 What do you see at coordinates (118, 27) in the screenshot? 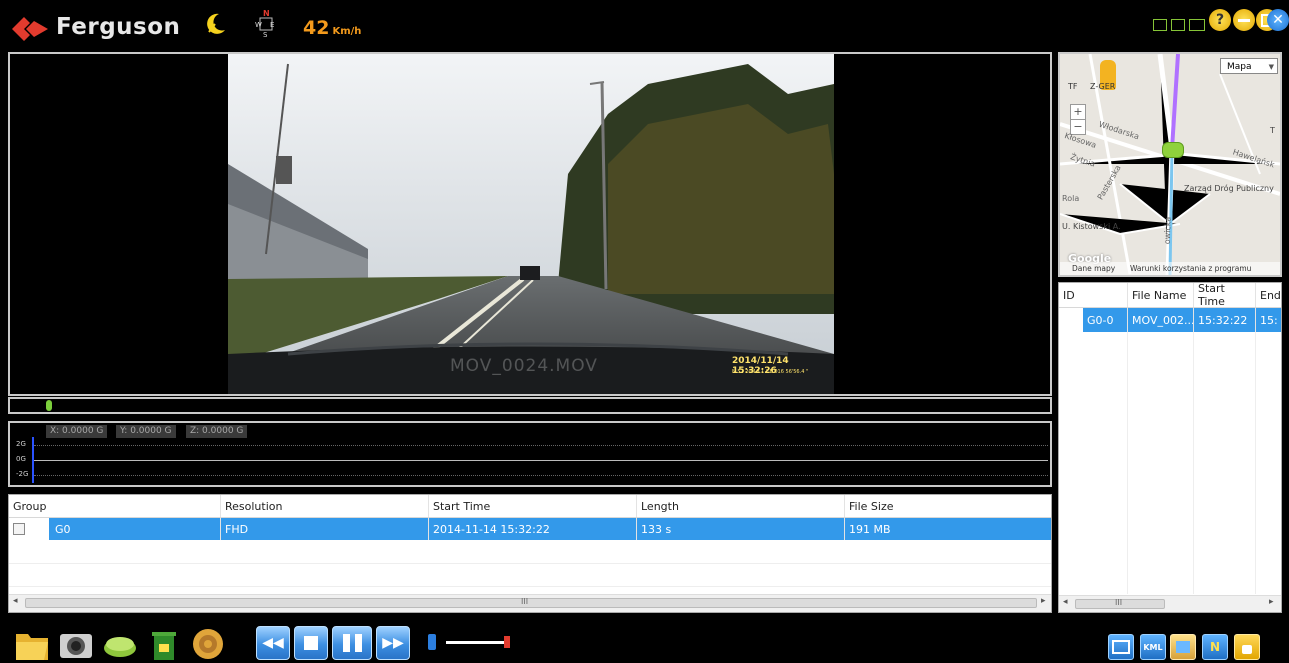
I see `brand-name: Ferguson` at bounding box center [118, 27].